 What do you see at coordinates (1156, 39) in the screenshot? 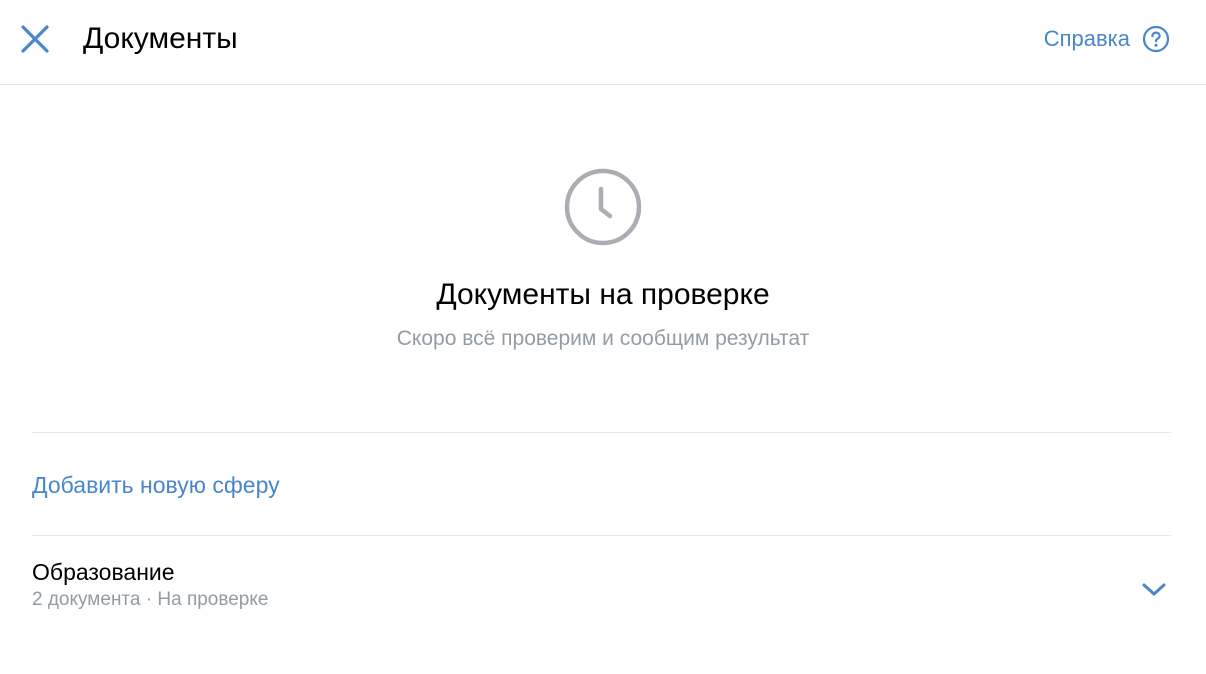
I see `question-circle-icon` at bounding box center [1156, 39].